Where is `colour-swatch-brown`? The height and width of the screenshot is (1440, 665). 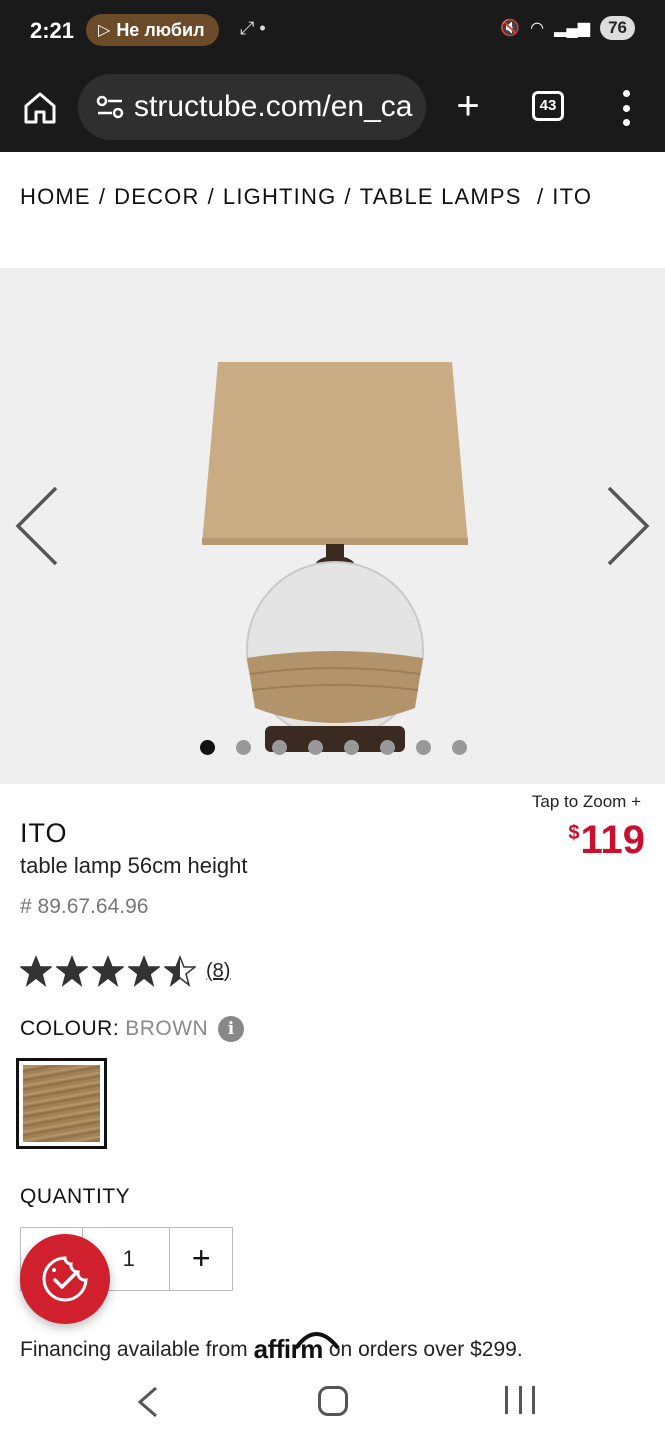
colour-swatch-brown is located at coordinates (61, 1103).